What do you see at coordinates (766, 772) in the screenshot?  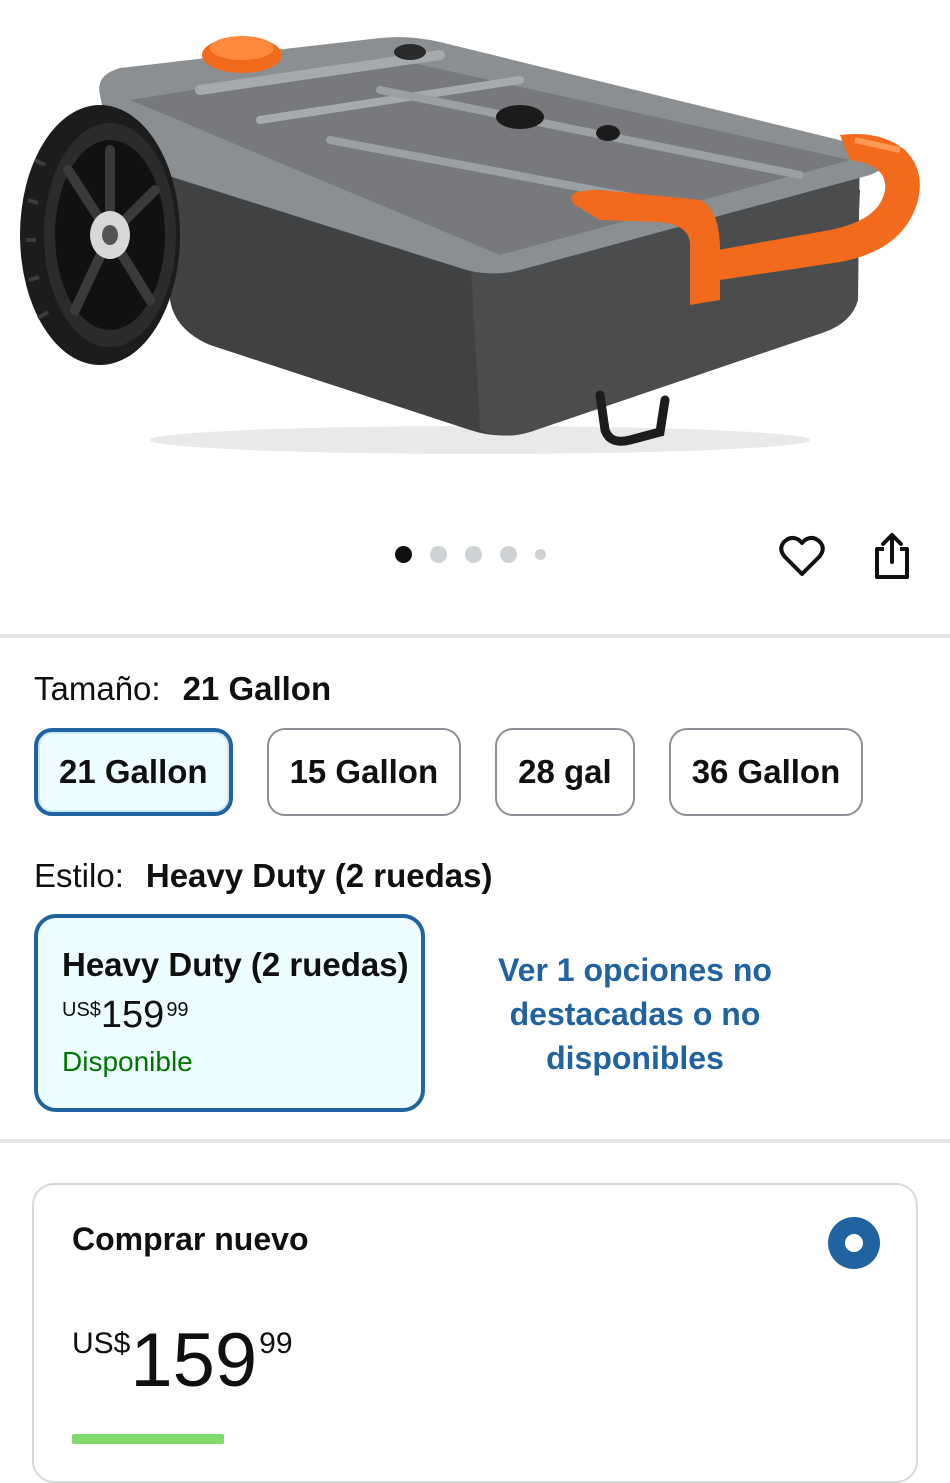 I see `size-option-36-gallon: 36 Gallon` at bounding box center [766, 772].